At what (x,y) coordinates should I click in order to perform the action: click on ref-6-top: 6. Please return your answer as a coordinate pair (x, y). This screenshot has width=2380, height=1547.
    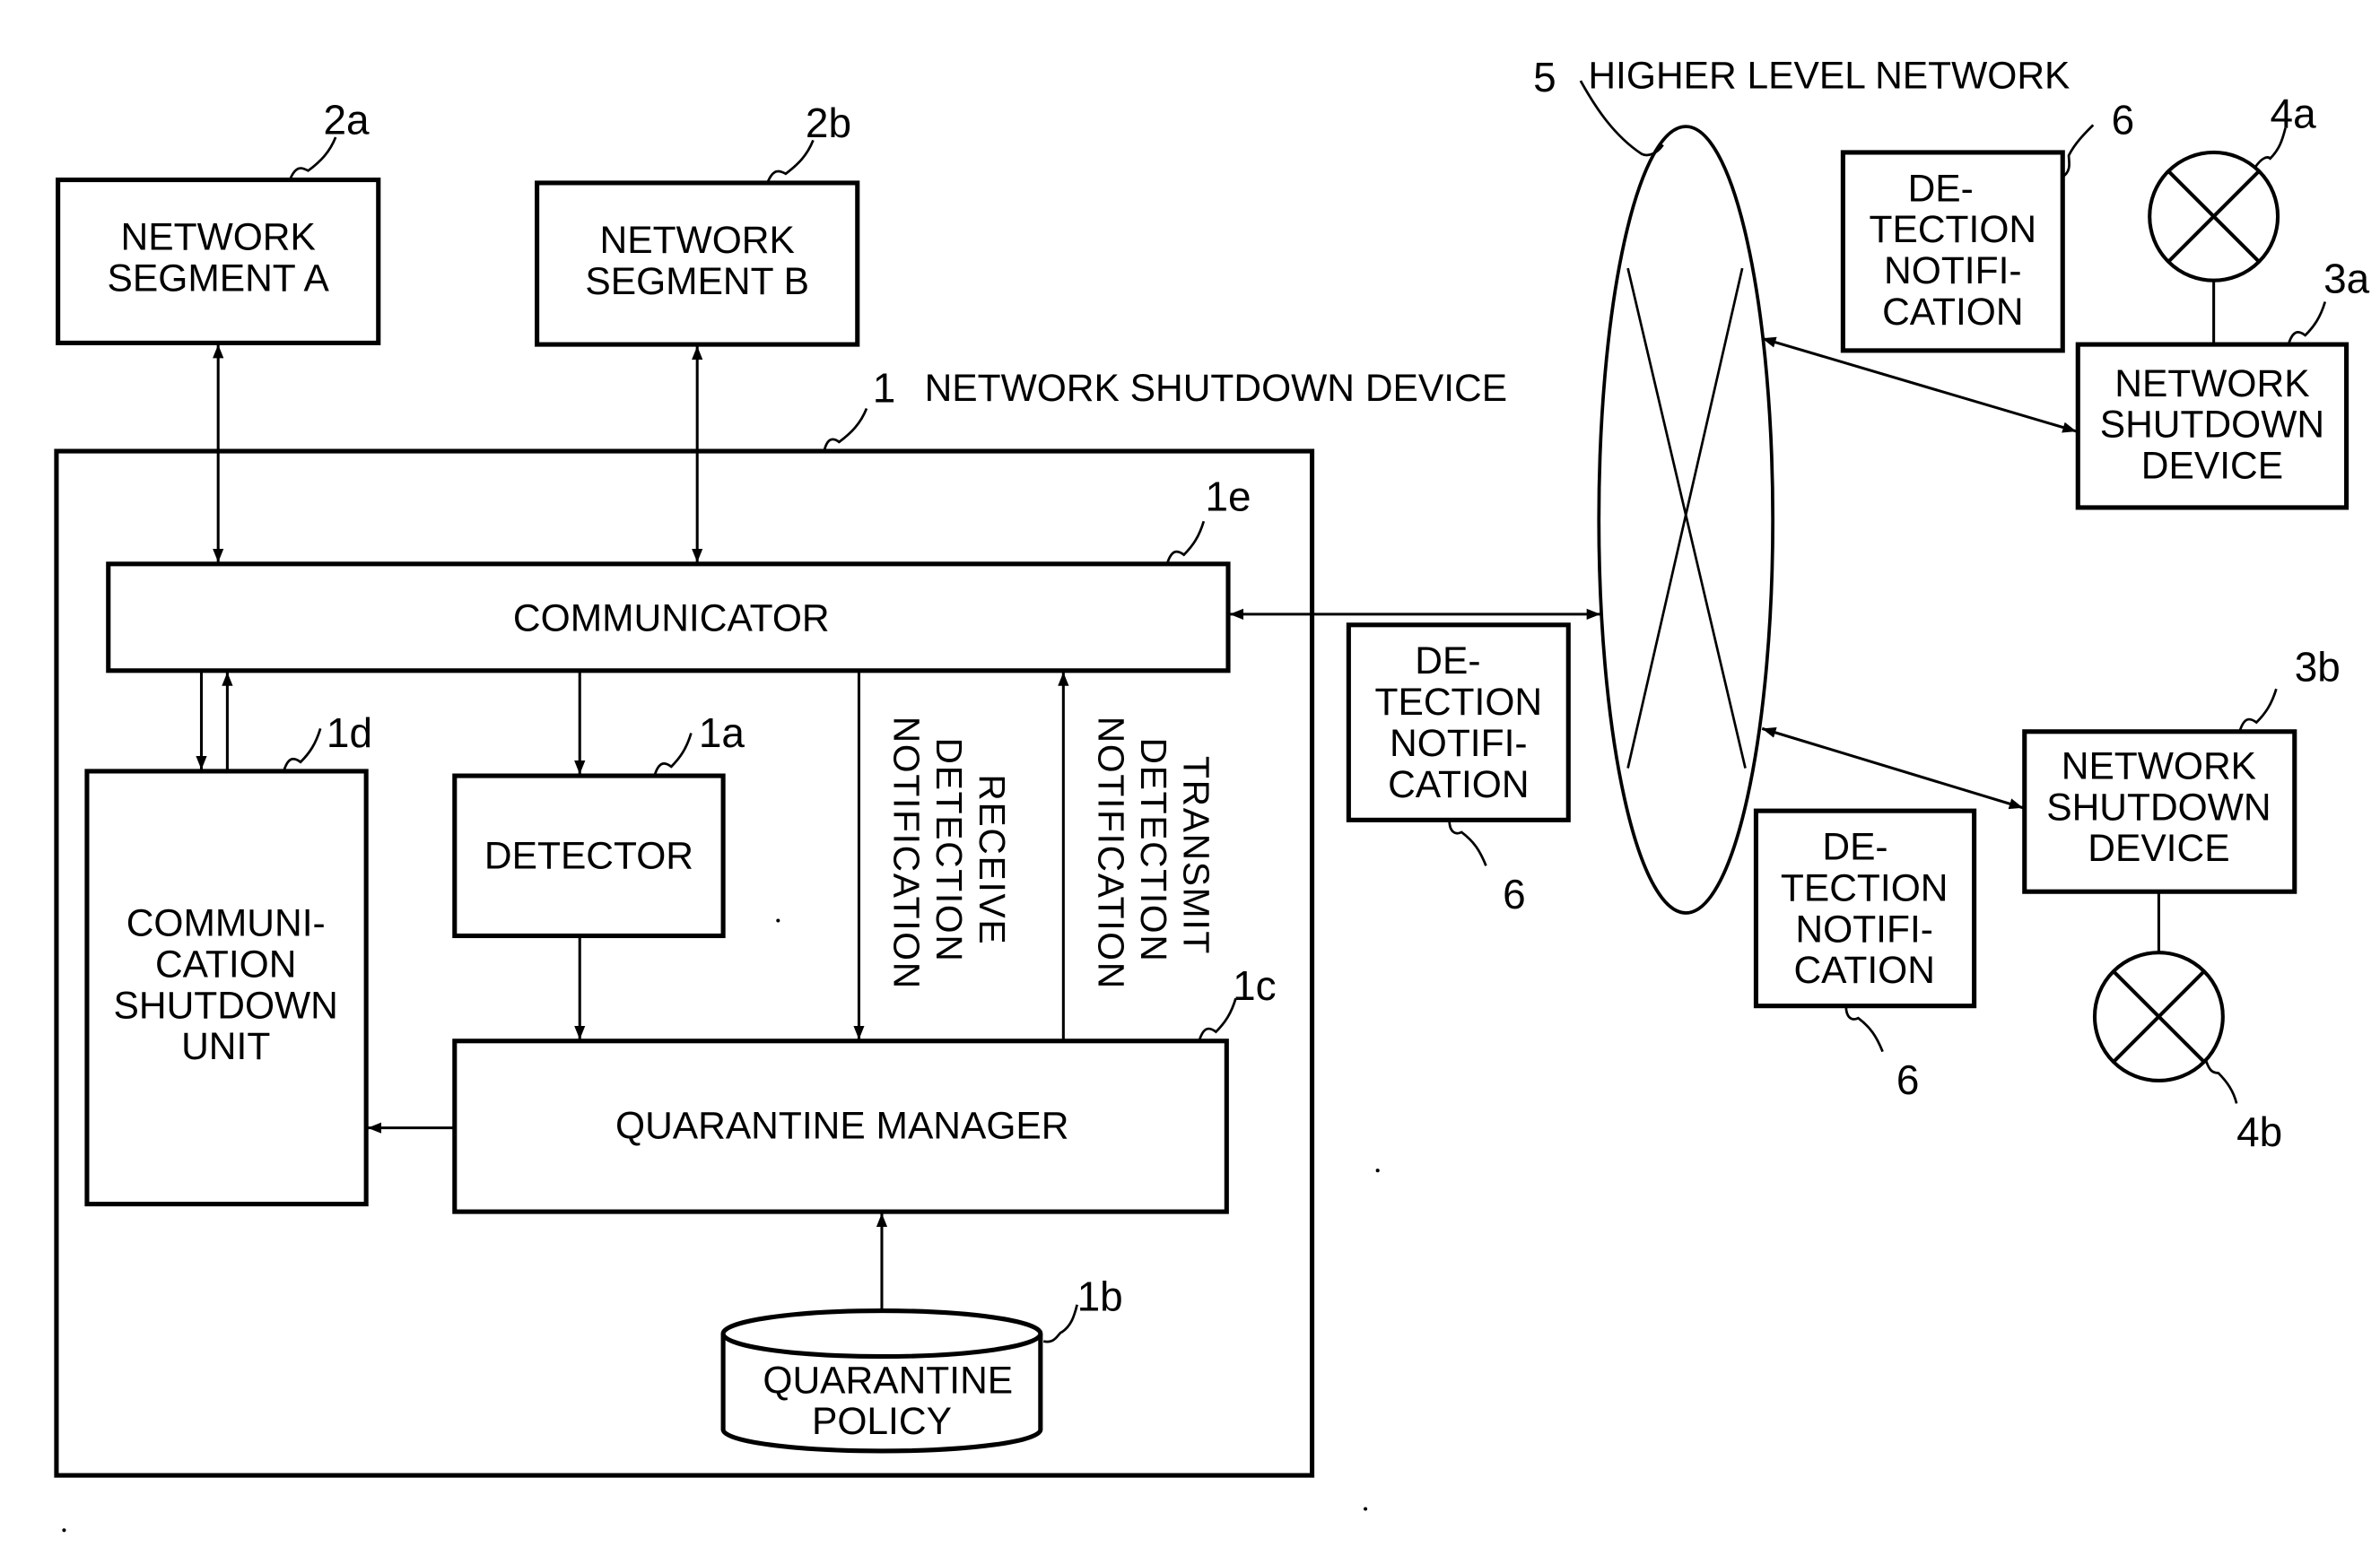
    Looking at the image, I should click on (2123, 120).